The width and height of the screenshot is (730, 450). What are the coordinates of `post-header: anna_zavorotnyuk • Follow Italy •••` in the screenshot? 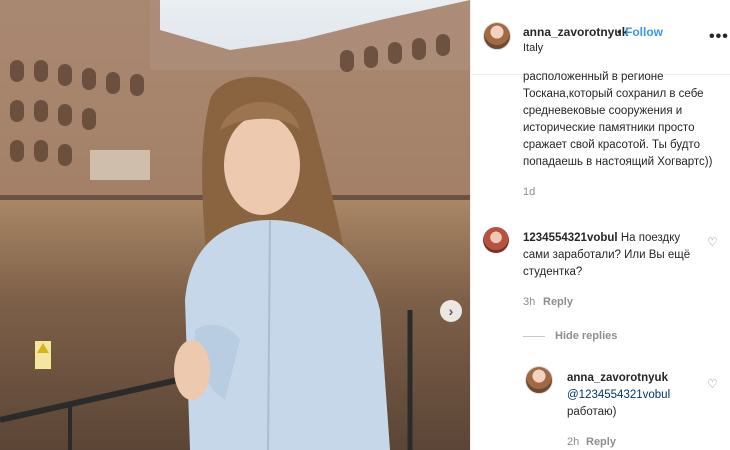 It's located at (600, 37).